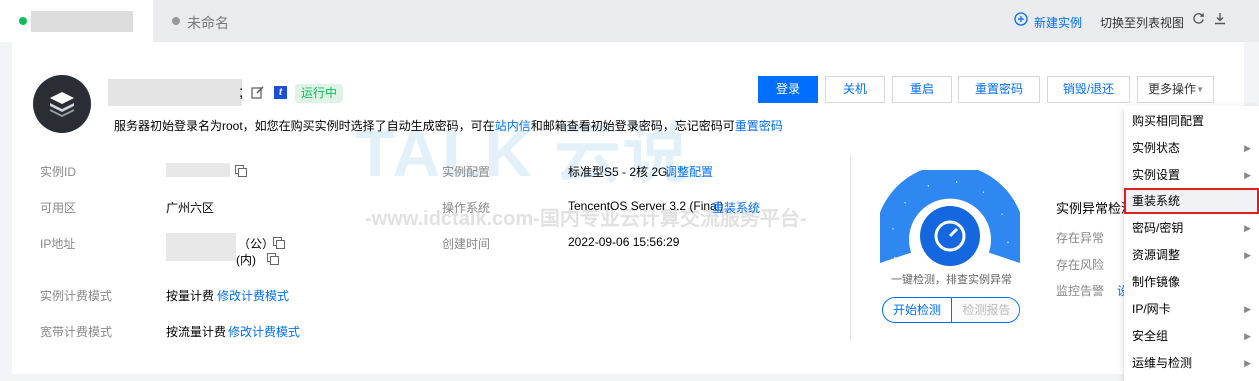 This screenshot has height=381, width=1259. Describe the element at coordinates (1191, 282) in the screenshot. I see `menu-item: 制作镜像` at that location.